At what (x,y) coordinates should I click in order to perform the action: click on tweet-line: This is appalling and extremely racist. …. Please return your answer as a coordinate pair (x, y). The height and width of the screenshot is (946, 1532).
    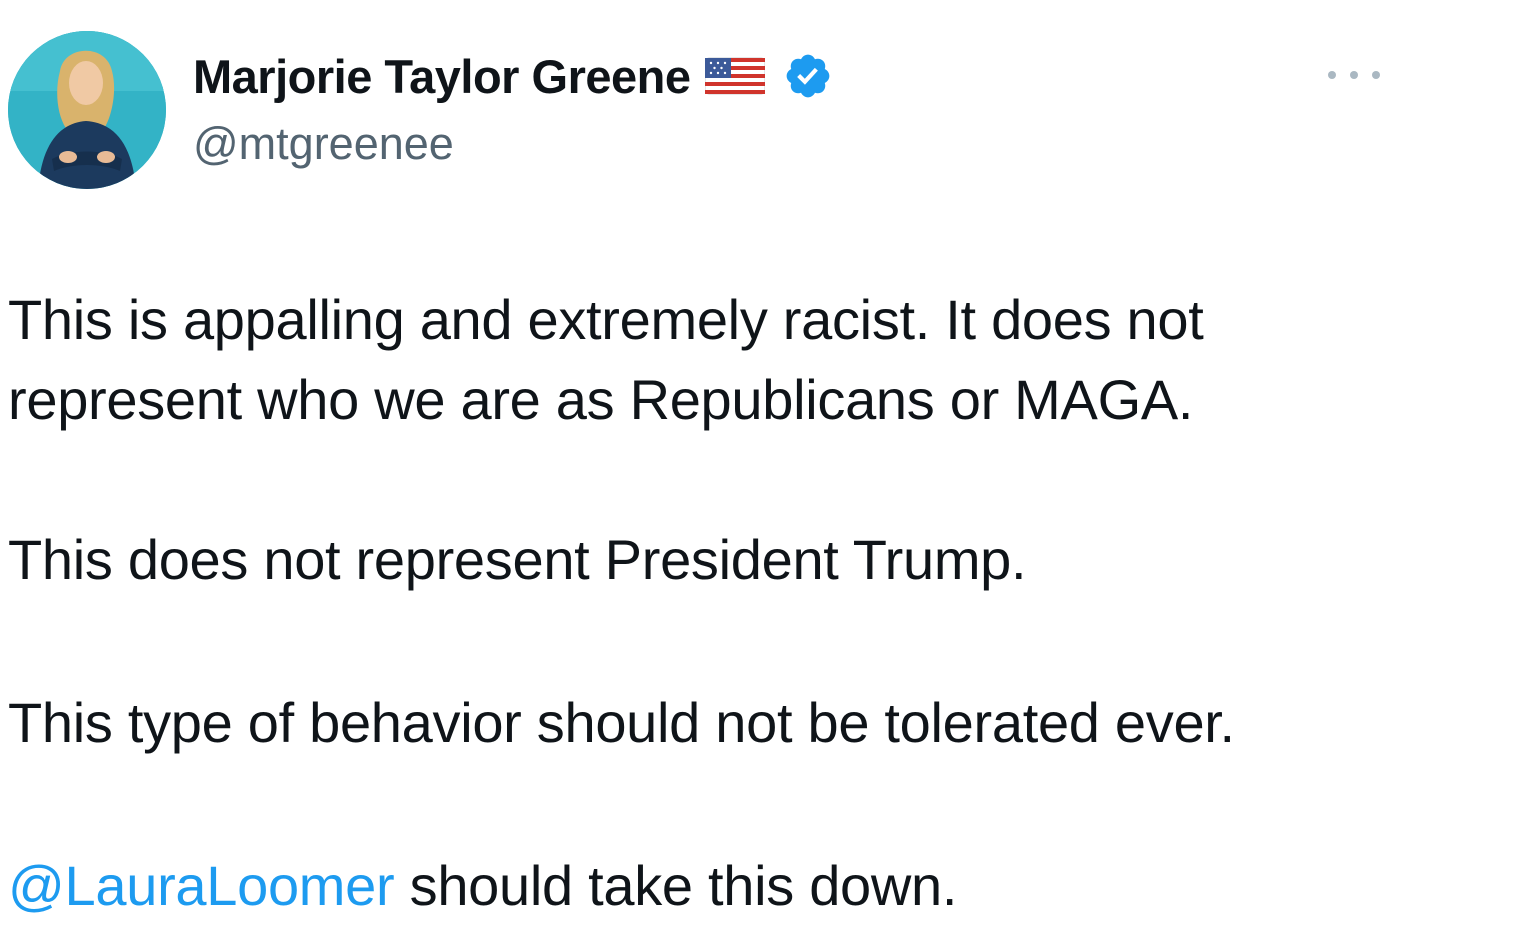
    Looking at the image, I should click on (606, 319).